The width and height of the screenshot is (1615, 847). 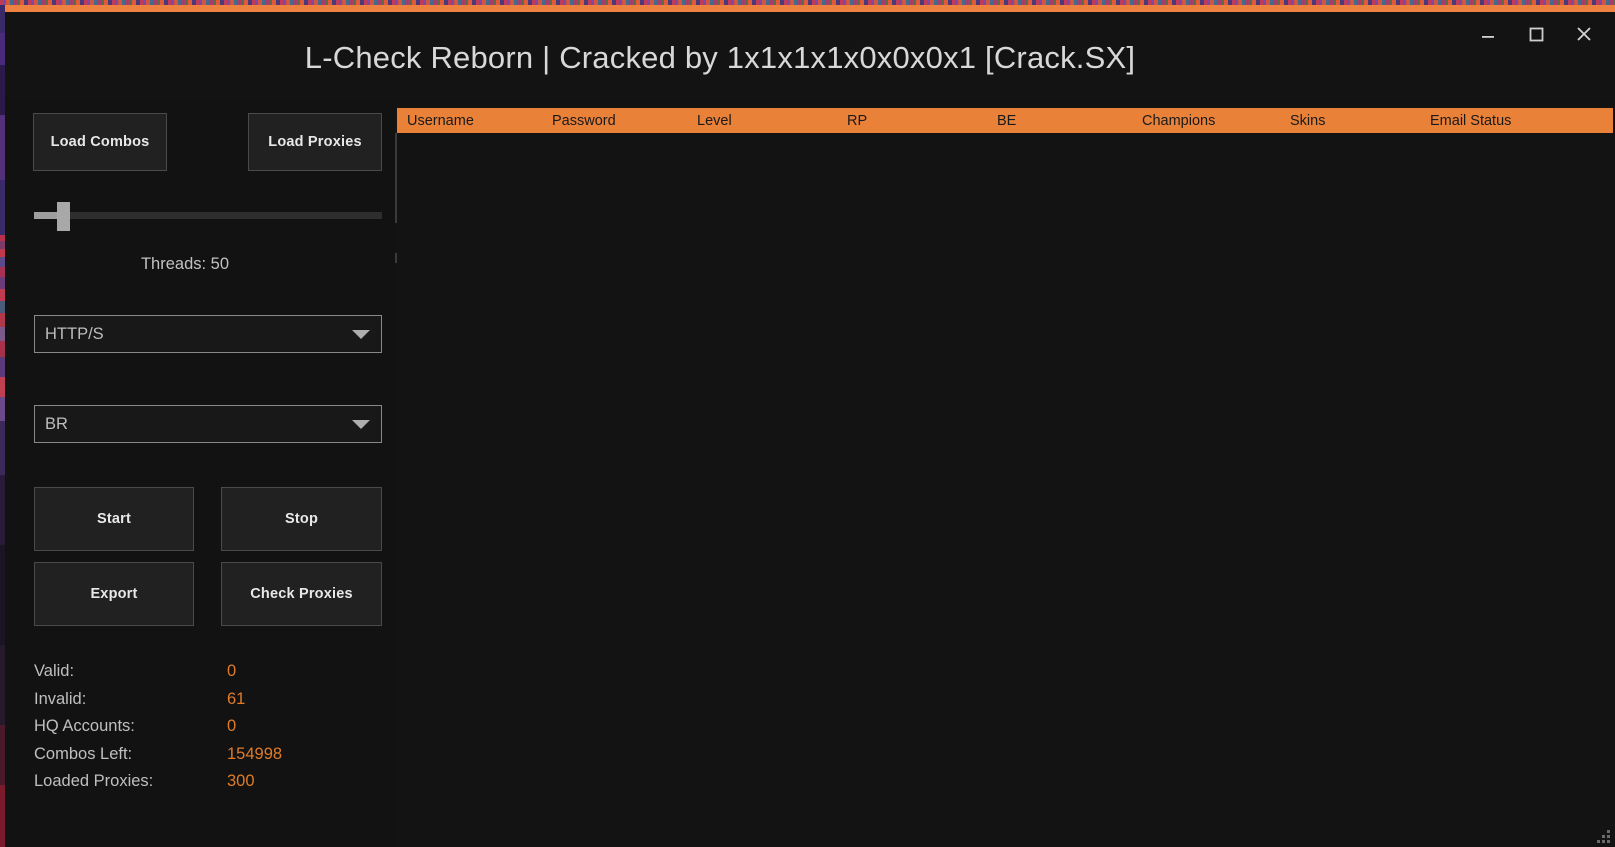 What do you see at coordinates (94, 781) in the screenshot?
I see `stat-label: Loaded Proxies:` at bounding box center [94, 781].